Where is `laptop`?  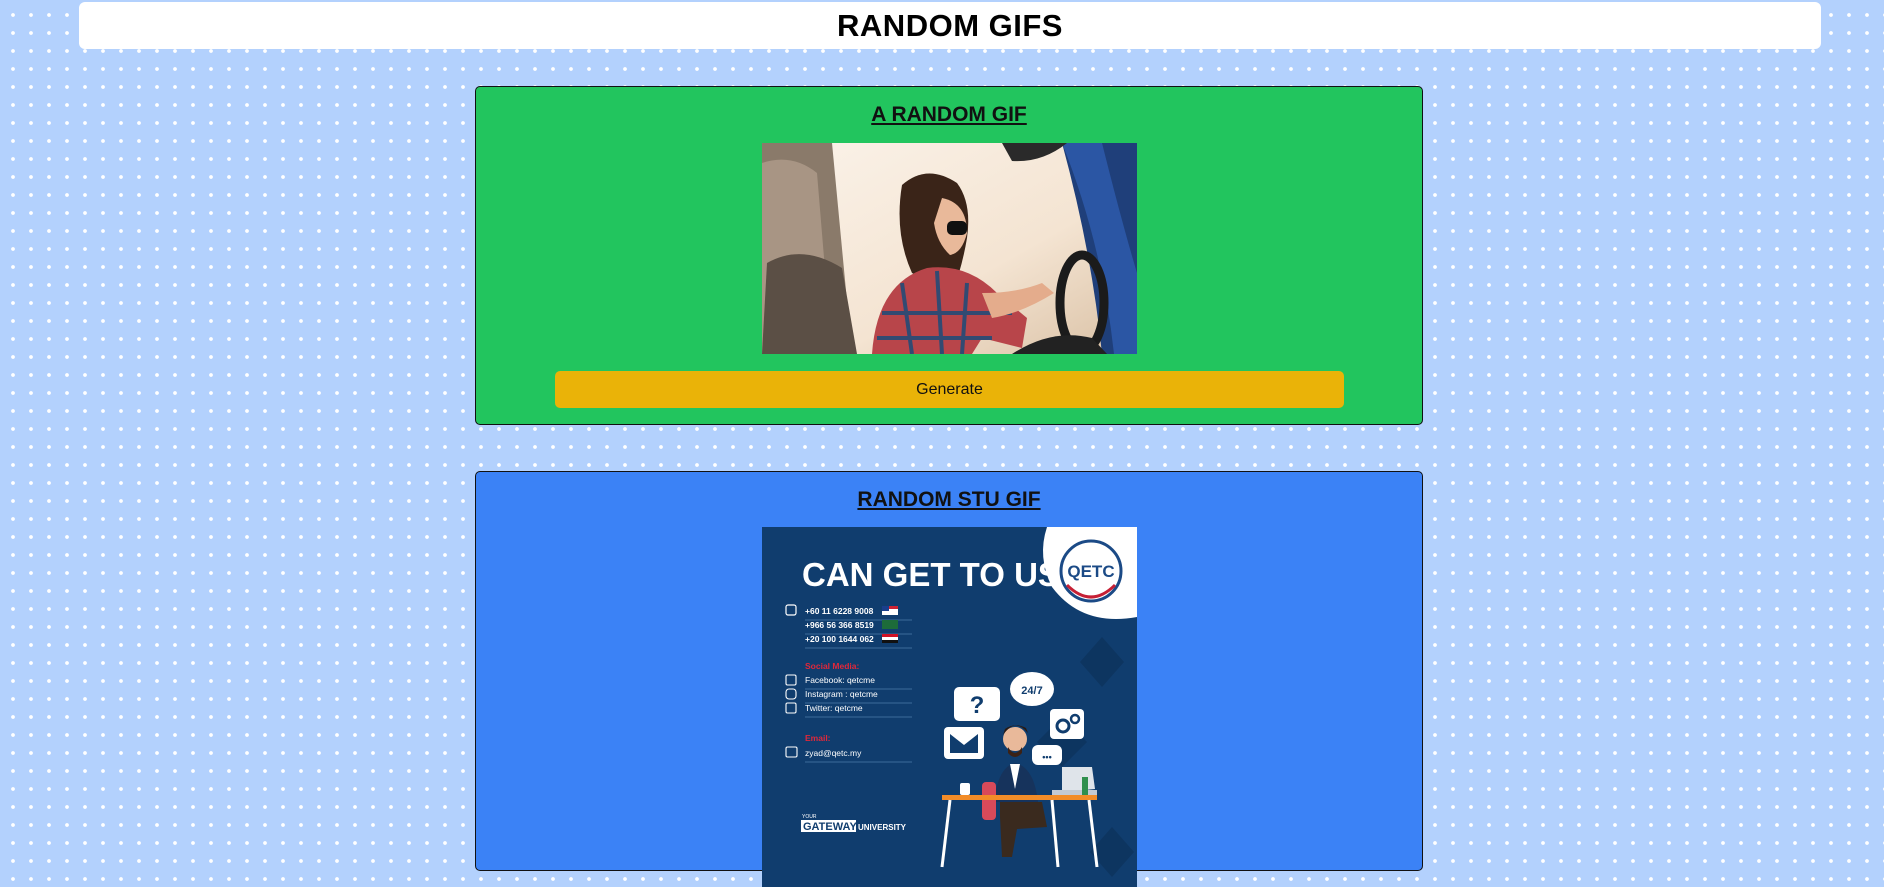 laptop is located at coordinates (1078, 779).